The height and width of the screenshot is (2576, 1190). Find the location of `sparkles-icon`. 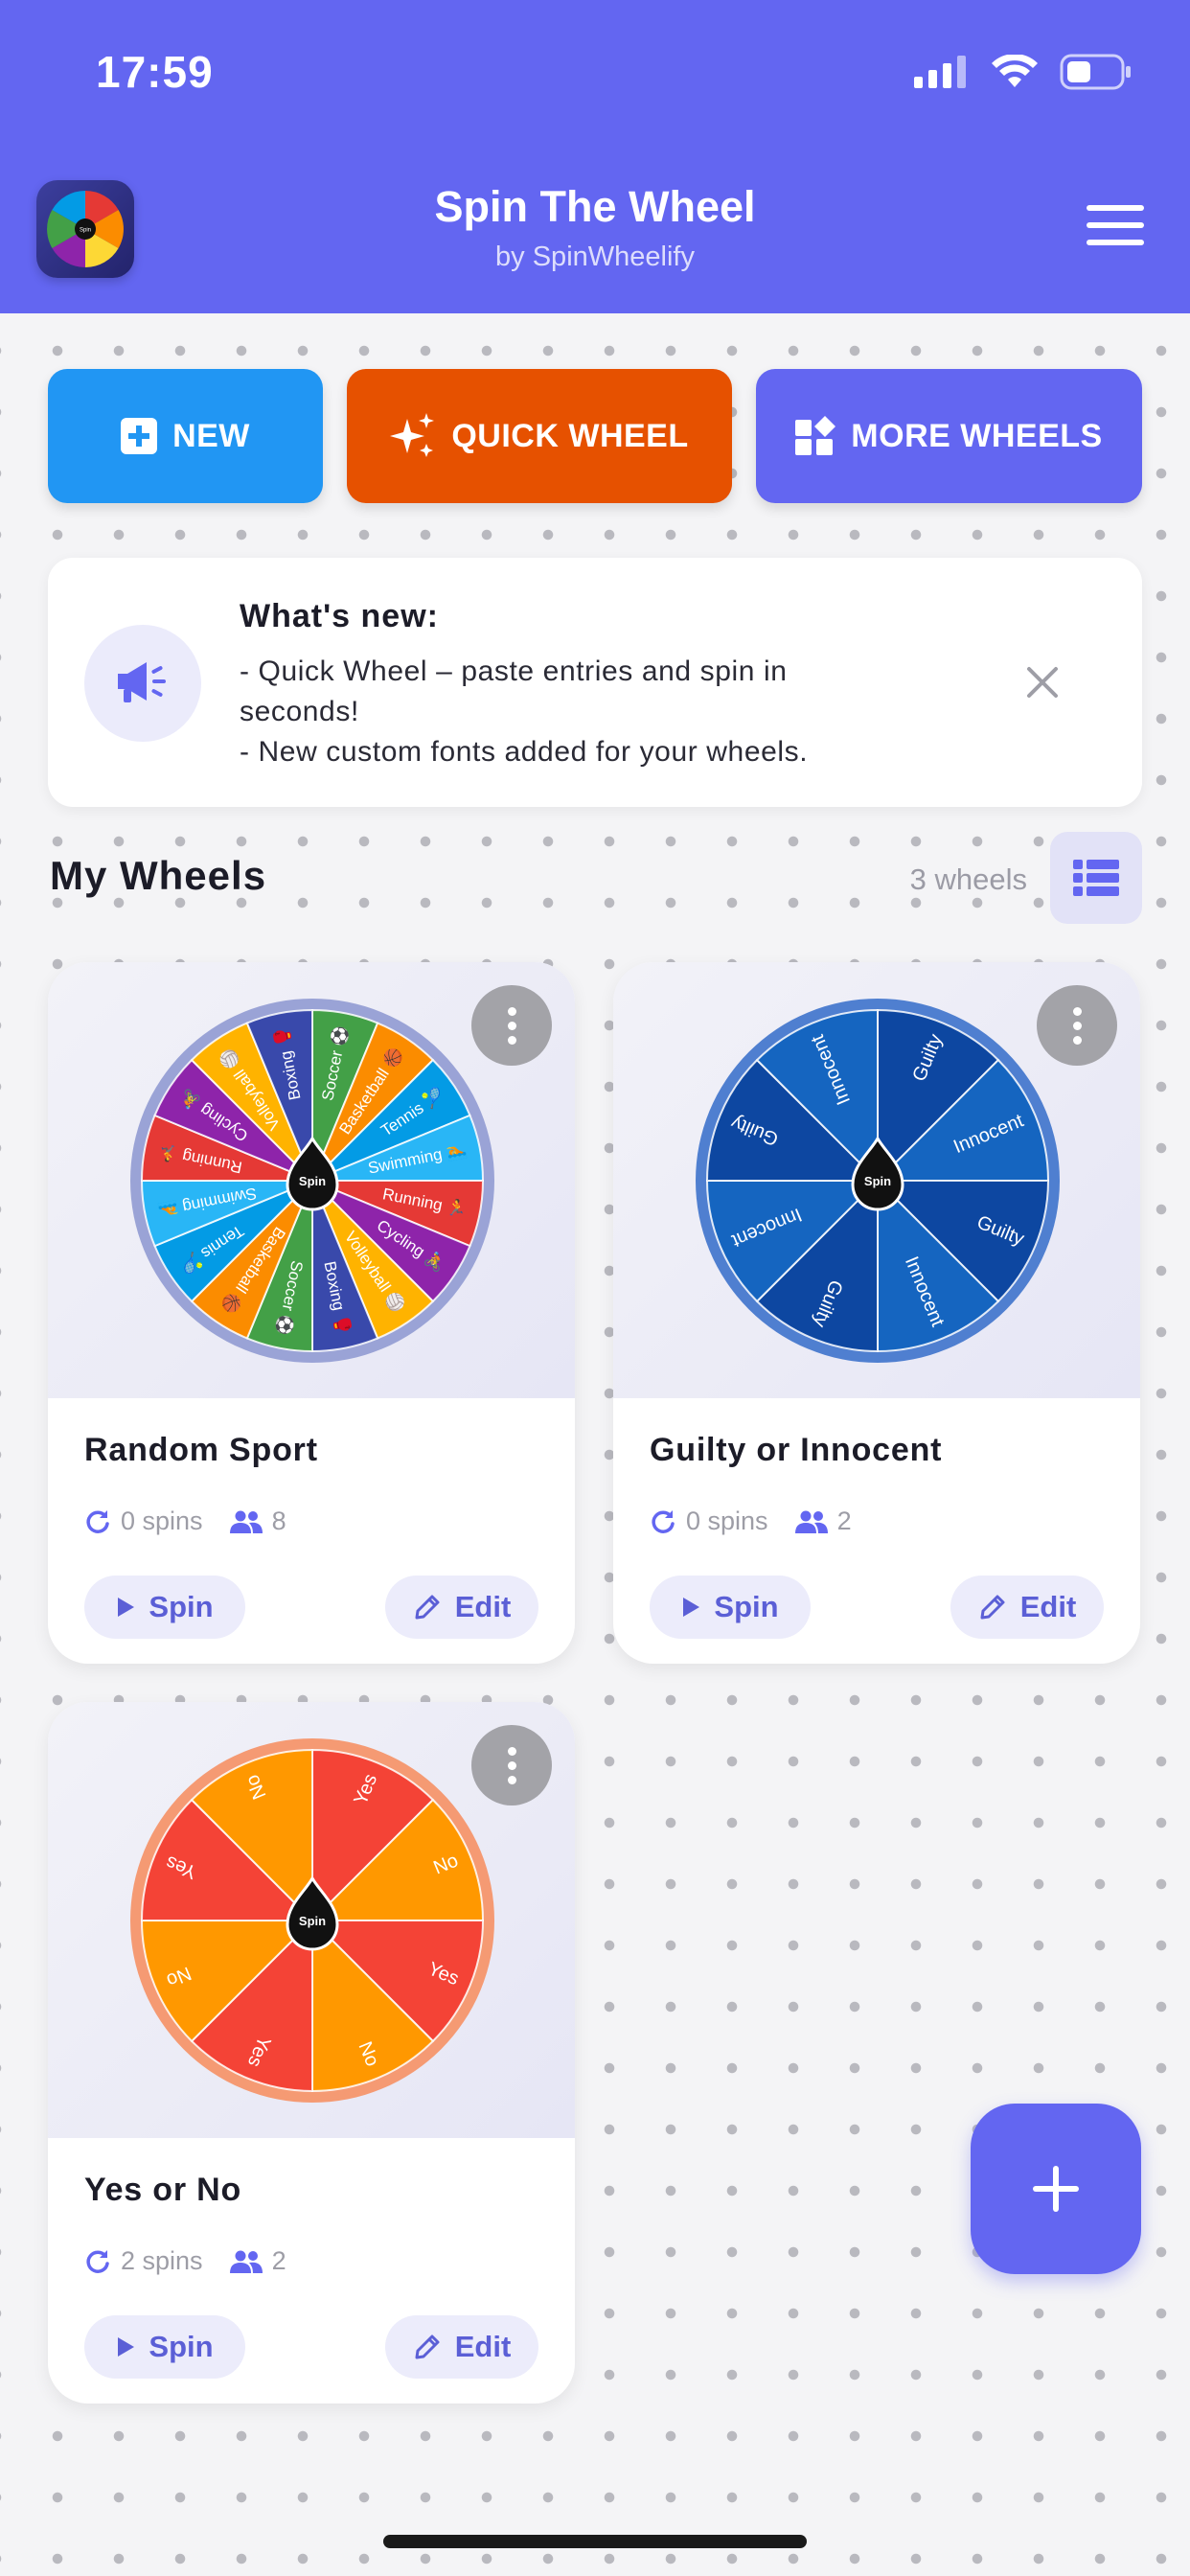

sparkles-icon is located at coordinates (413, 435).